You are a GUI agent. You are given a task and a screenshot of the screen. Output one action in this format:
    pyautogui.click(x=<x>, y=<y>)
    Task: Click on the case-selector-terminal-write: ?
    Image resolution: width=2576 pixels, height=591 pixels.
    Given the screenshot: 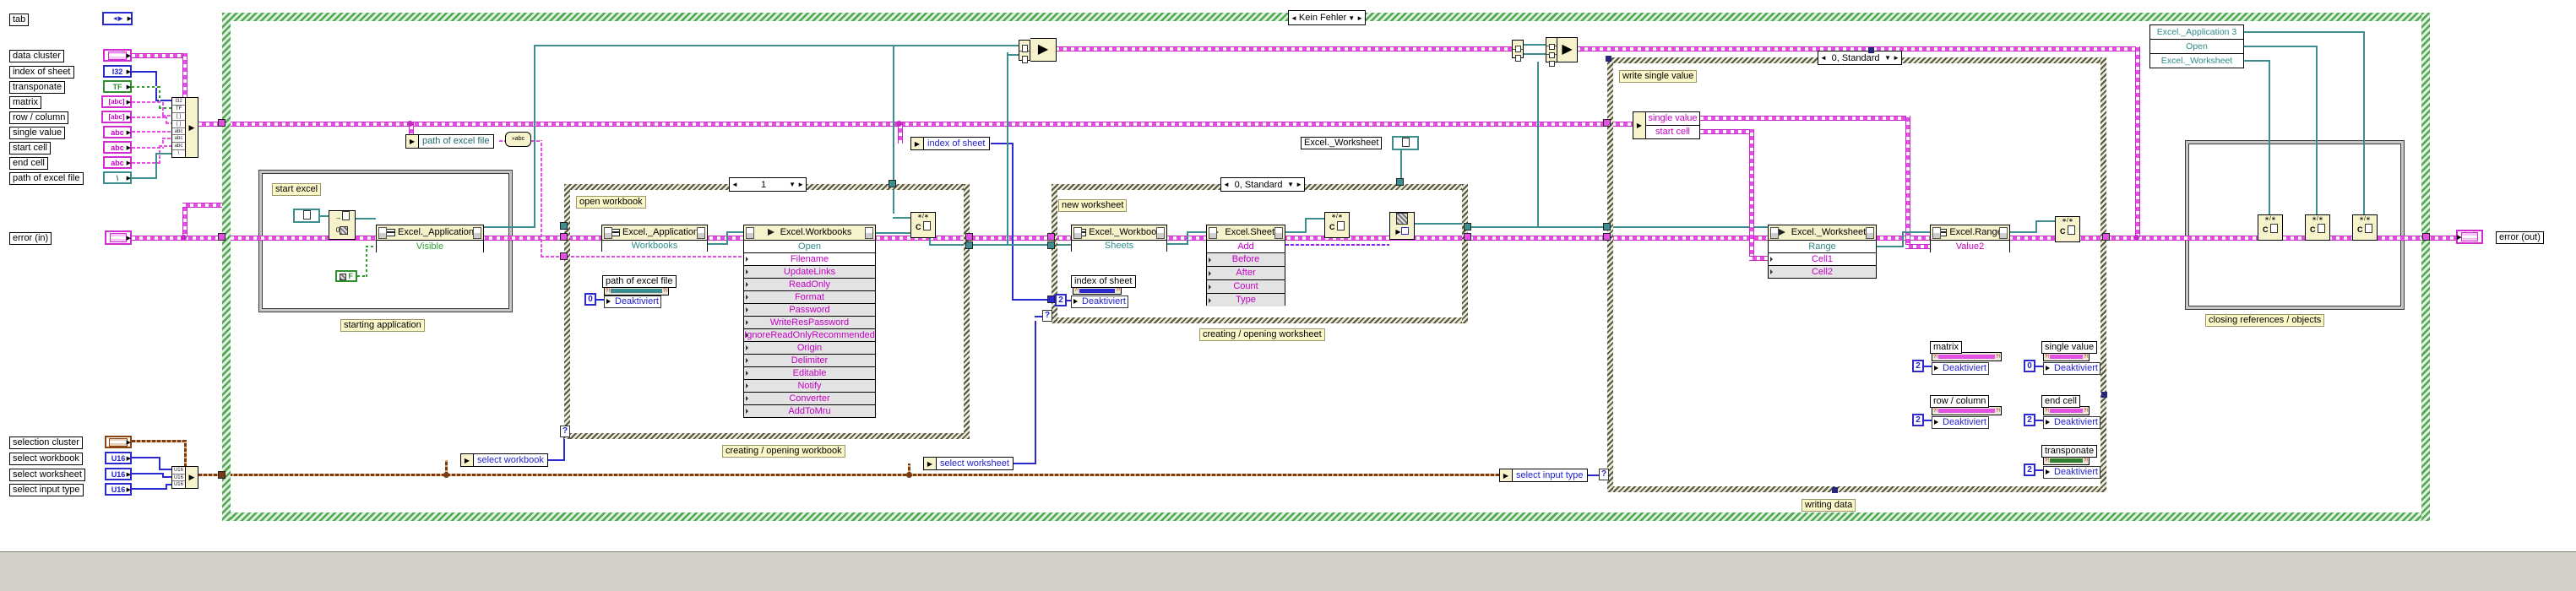 What is the action you would take?
    pyautogui.click(x=1604, y=475)
    